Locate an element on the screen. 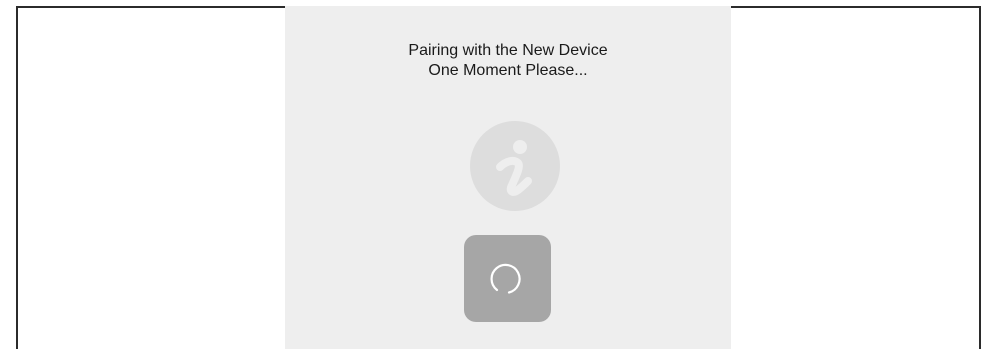 This screenshot has width=999, height=349. info-icon is located at coordinates (515, 166).